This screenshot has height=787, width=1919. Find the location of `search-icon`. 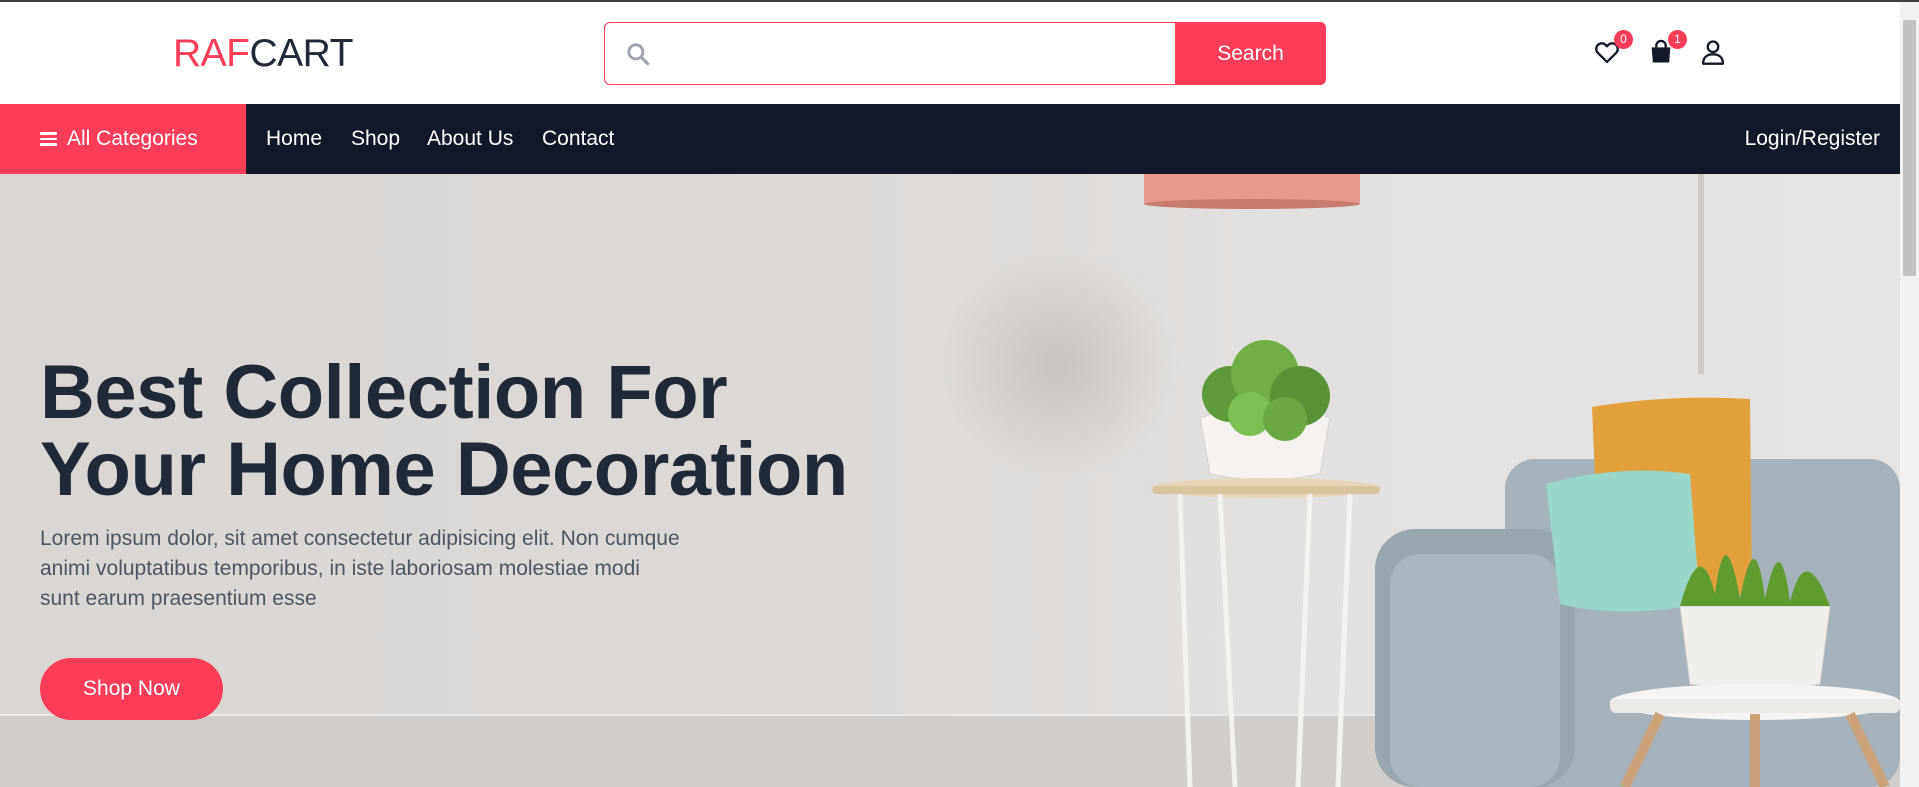

search-icon is located at coordinates (638, 54).